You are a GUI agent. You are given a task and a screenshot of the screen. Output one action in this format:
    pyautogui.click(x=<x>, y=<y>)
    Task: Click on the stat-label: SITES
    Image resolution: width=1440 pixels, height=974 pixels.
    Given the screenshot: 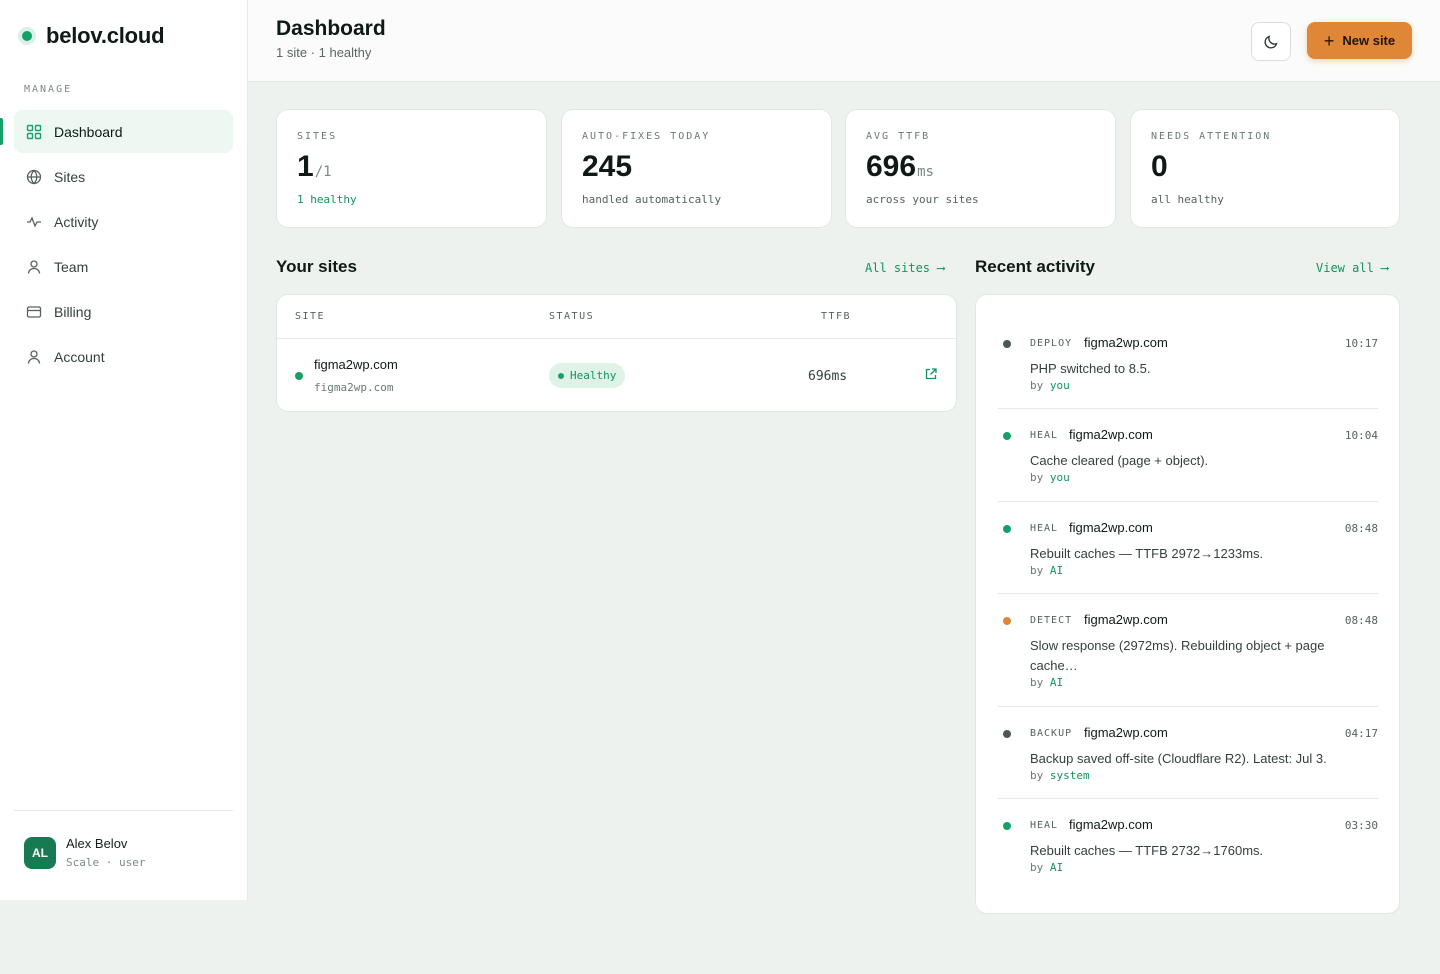 What is the action you would take?
    pyautogui.click(x=317, y=136)
    